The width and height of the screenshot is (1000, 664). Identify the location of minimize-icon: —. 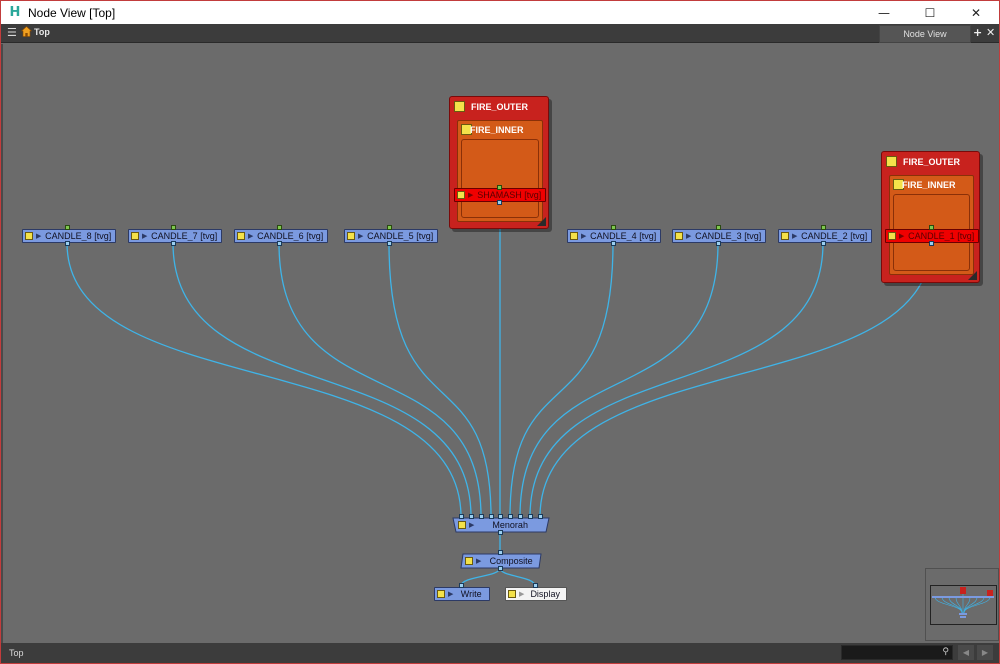
(884, 12).